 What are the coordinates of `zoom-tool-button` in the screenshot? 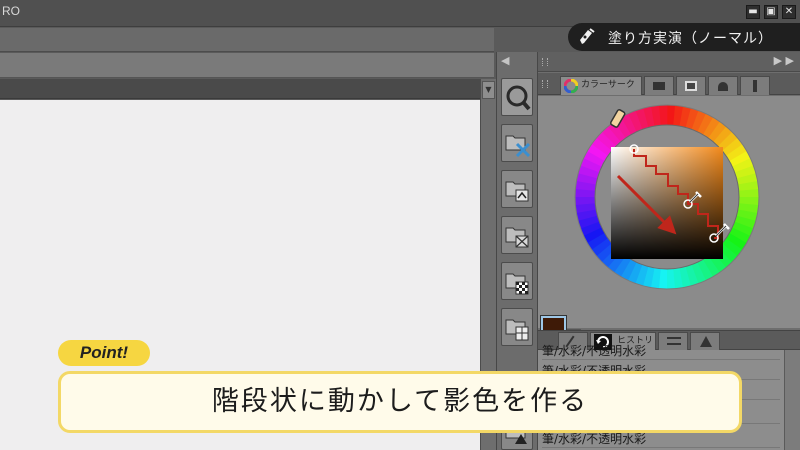 It's located at (517, 97).